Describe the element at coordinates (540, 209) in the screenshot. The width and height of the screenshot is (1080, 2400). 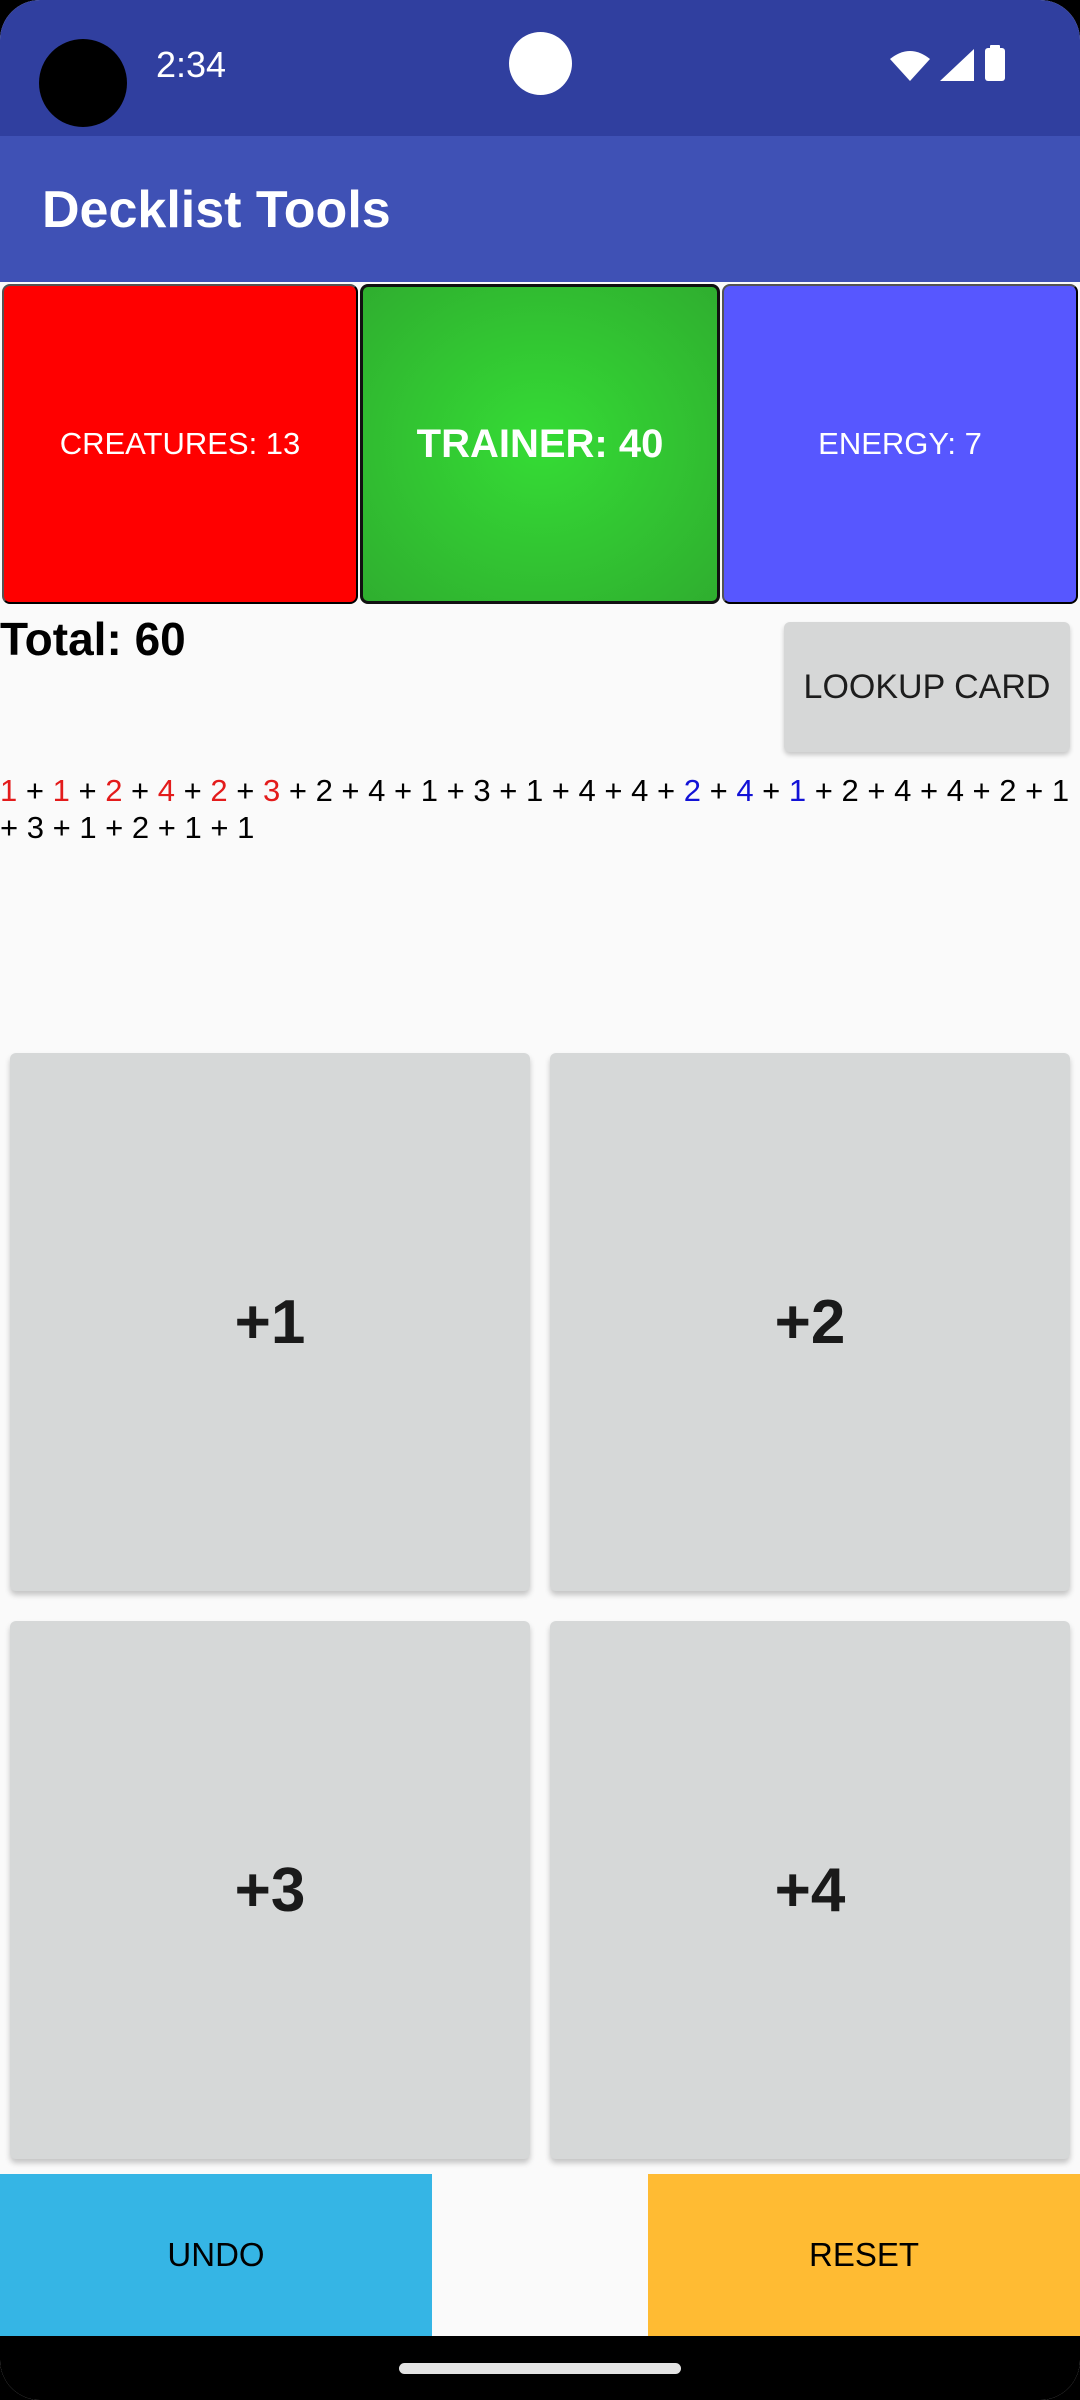
I see `app-bar: Decklist Tools` at that location.